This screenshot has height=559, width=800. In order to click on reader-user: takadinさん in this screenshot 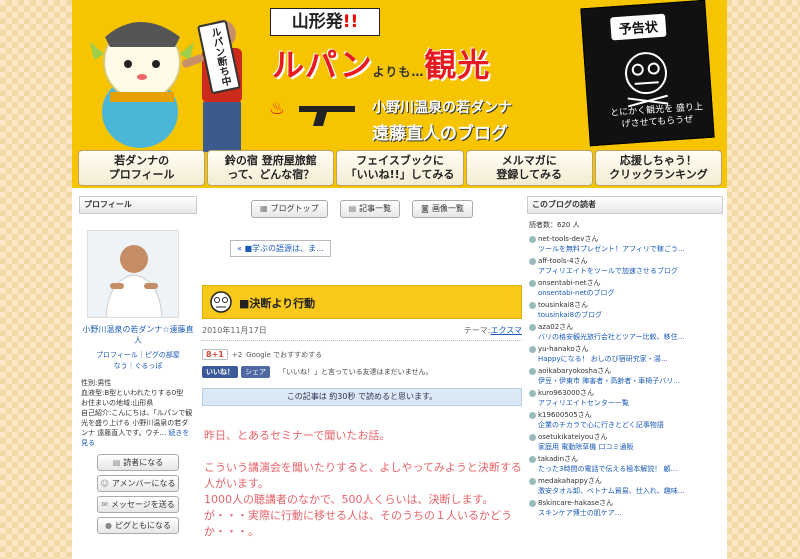, I will do `click(626, 459)`.